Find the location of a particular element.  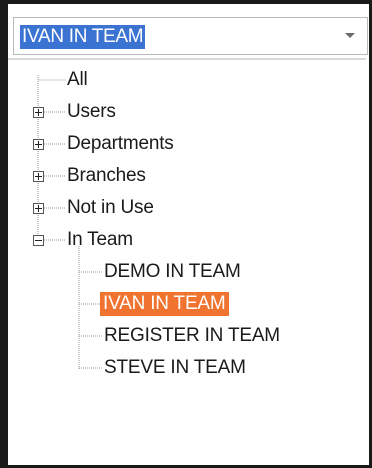

tree-node-steve-in-team: STEVE IN TEAM is located at coordinates (175, 368).